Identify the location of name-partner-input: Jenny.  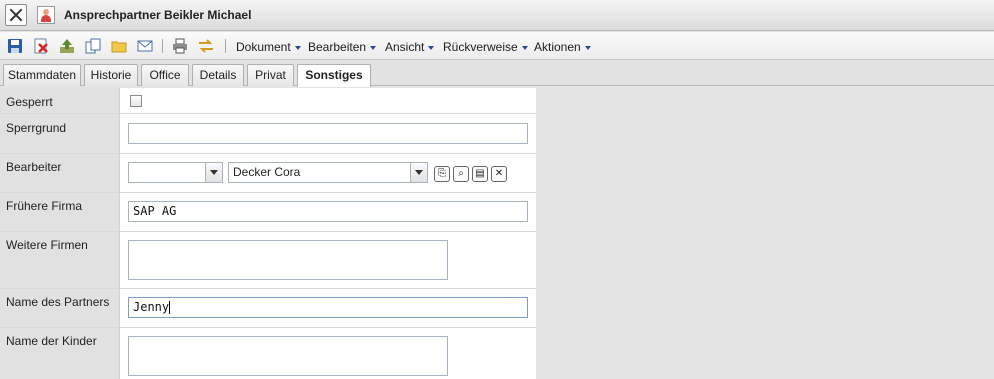
(328, 307).